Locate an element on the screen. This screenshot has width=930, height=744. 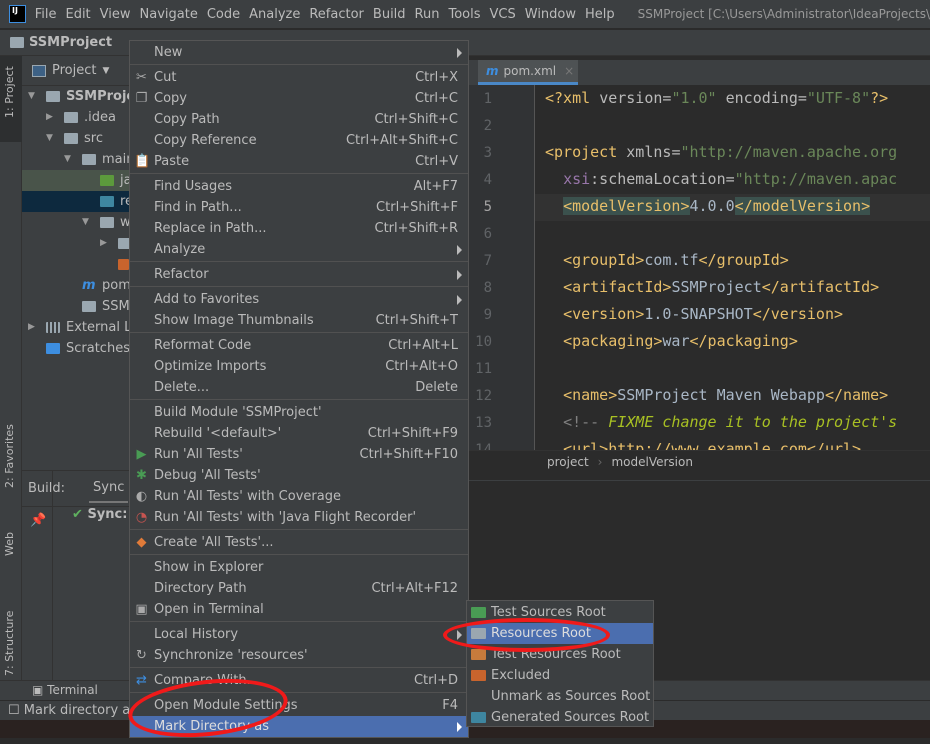
menu-item-label: Find Usages is located at coordinates (193, 186).